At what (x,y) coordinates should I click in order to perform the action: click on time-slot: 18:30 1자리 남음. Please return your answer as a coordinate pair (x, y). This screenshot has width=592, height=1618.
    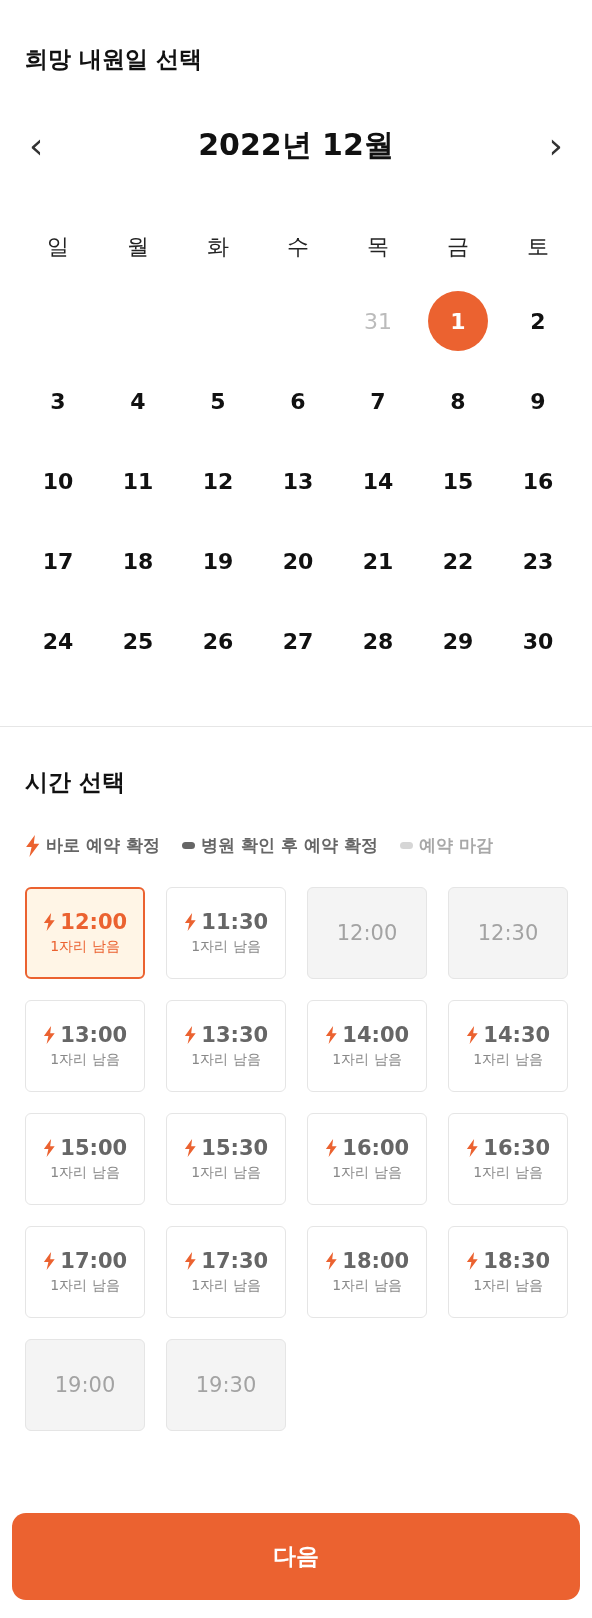
    Looking at the image, I should click on (508, 1272).